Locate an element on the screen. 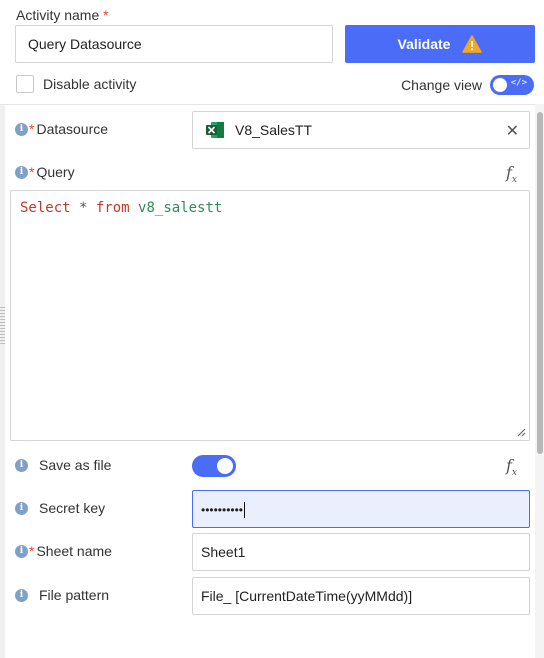 The image size is (544, 658). validate-button: Validate is located at coordinates (440, 44).